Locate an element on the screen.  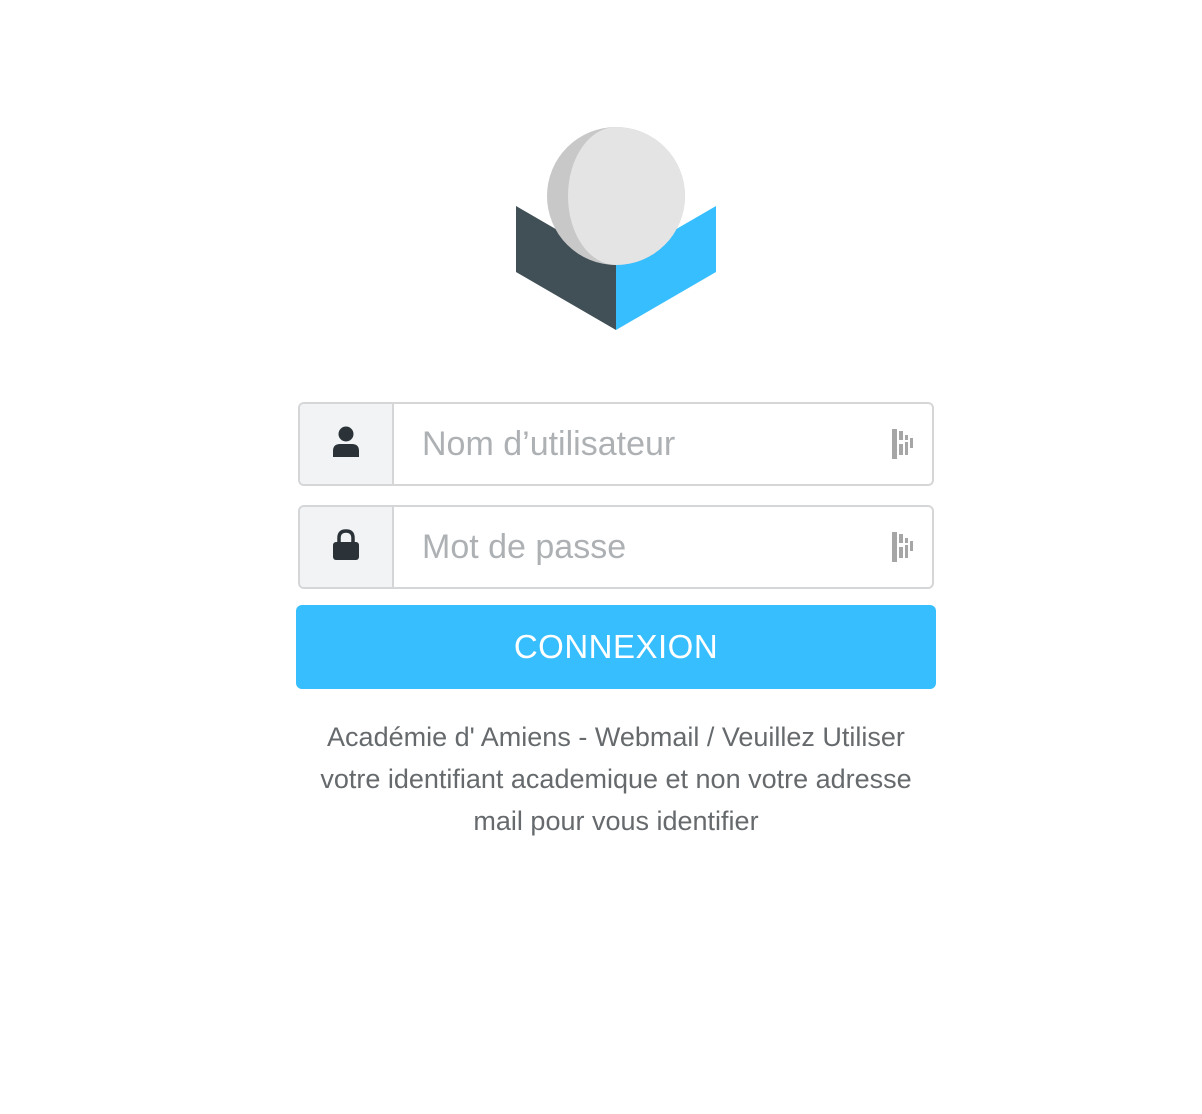
password-addon is located at coordinates (347, 547).